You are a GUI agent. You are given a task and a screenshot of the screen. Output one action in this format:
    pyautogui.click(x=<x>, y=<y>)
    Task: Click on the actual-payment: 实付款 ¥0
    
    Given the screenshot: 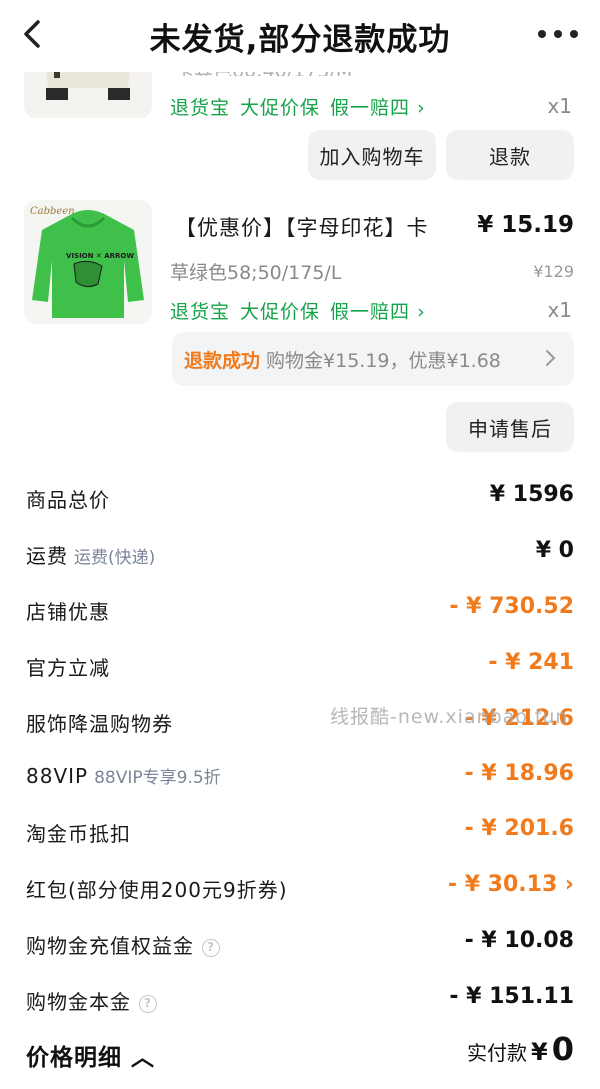 What is the action you would take?
    pyautogui.click(x=520, y=1049)
    